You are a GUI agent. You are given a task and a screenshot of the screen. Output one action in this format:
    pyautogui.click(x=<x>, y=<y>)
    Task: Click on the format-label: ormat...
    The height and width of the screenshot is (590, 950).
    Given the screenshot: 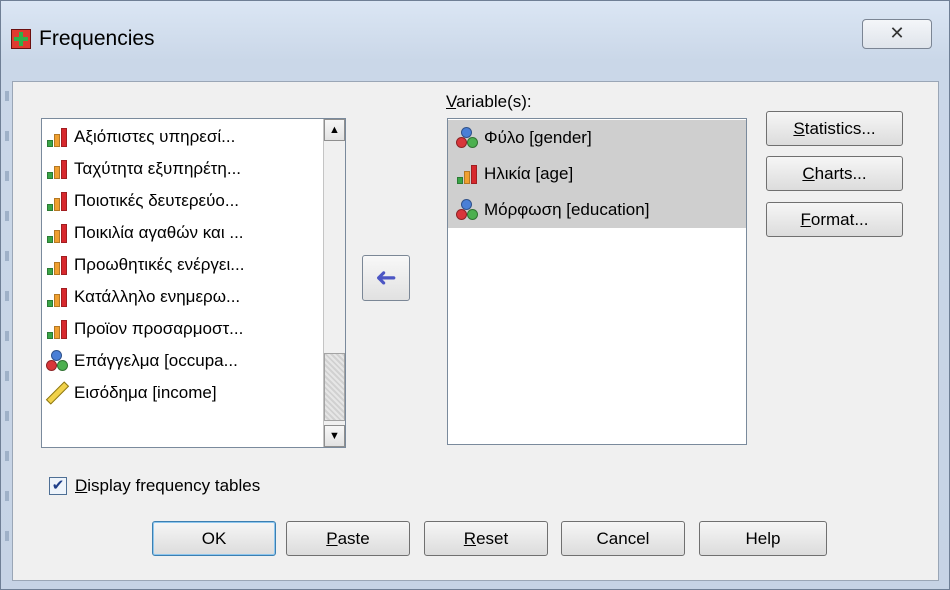 What is the action you would take?
    pyautogui.click(x=839, y=219)
    